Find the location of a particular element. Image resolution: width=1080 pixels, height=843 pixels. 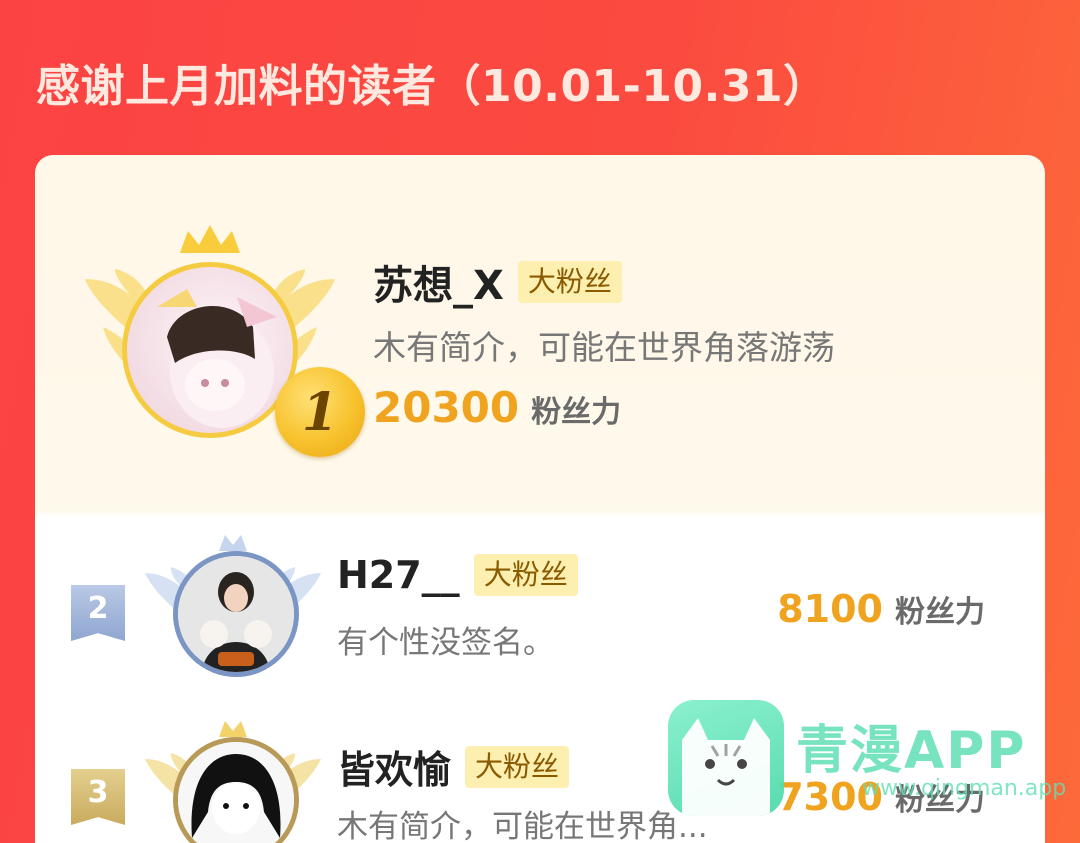

watermark: 青漫APP www.qingman.app is located at coordinates (867, 760).